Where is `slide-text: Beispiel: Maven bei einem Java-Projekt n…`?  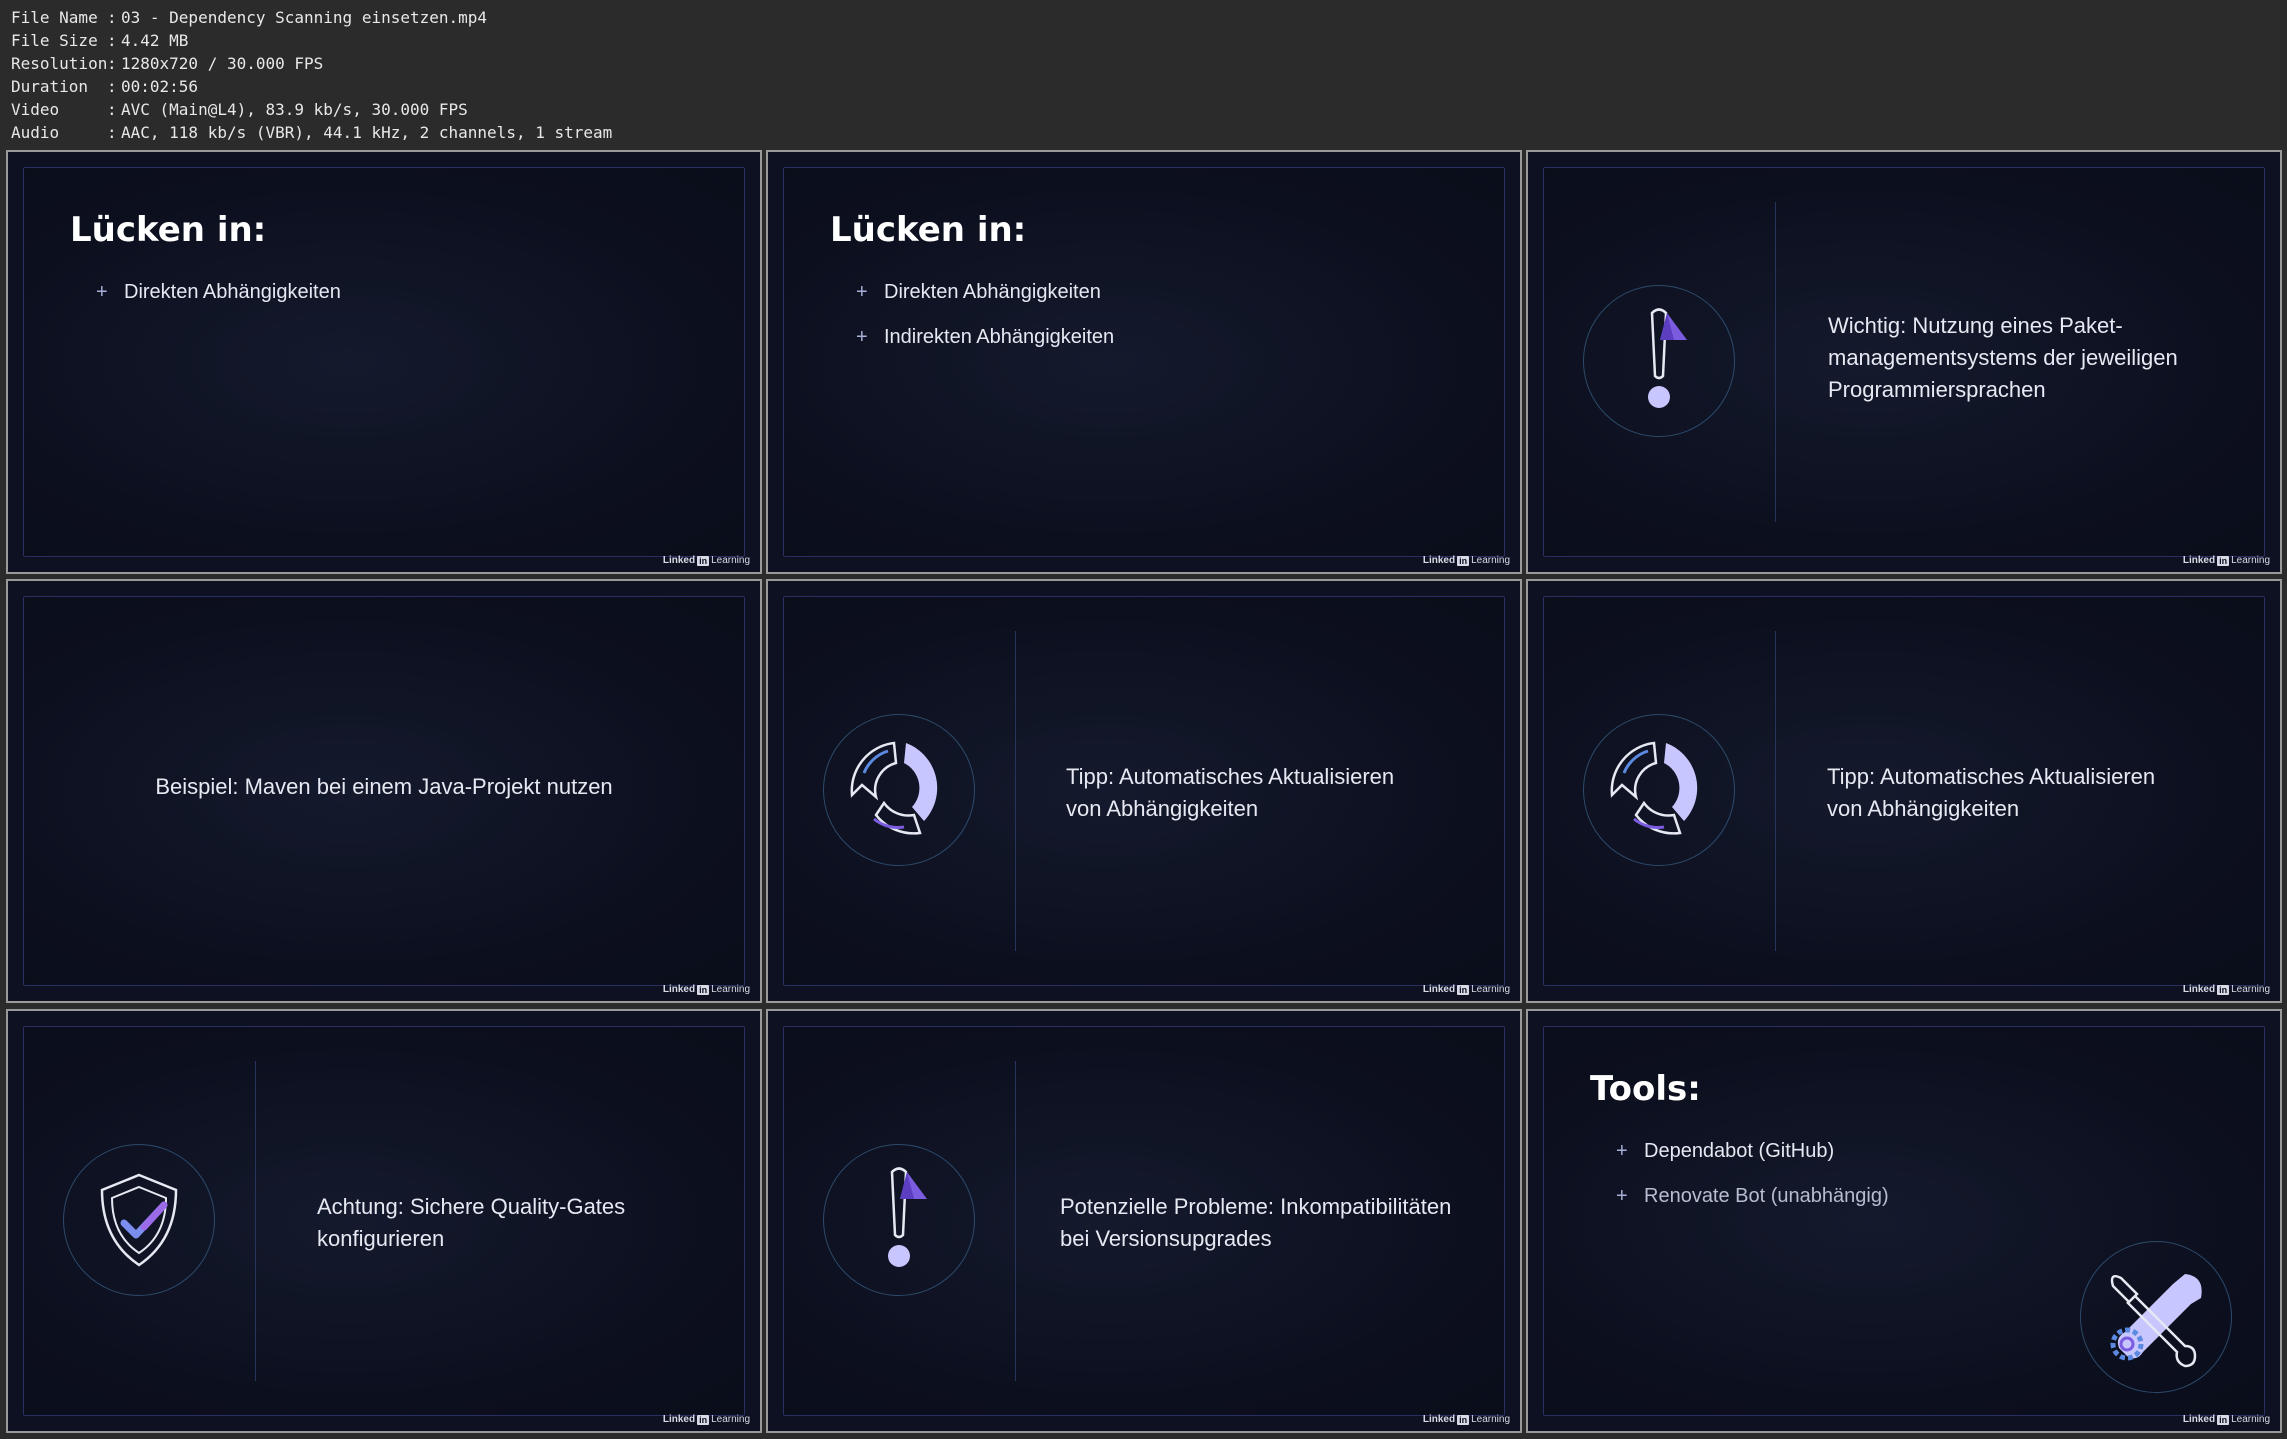
slide-text: Beispiel: Maven bei einem Java-Projekt n… is located at coordinates (384, 786).